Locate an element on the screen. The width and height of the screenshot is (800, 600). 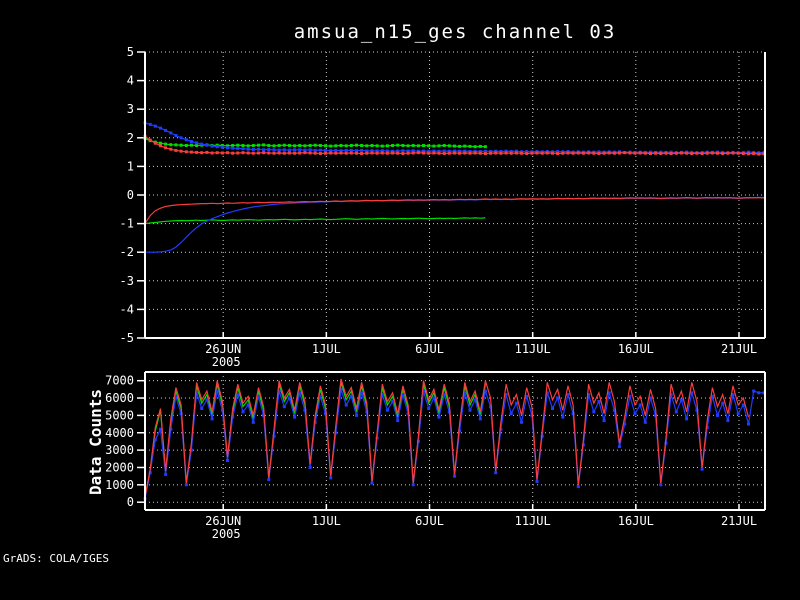
y-tick-label: 1000 is located at coordinates (119, 485).